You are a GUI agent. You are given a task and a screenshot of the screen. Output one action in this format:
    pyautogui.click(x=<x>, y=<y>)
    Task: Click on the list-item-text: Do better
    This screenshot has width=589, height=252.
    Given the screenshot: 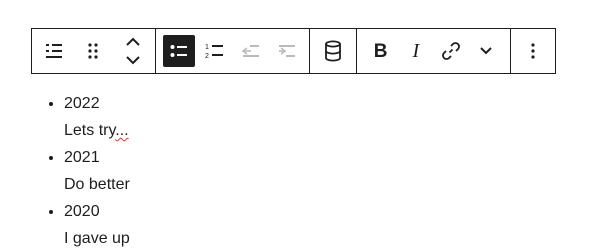 What is the action you would take?
    pyautogui.click(x=97, y=184)
    